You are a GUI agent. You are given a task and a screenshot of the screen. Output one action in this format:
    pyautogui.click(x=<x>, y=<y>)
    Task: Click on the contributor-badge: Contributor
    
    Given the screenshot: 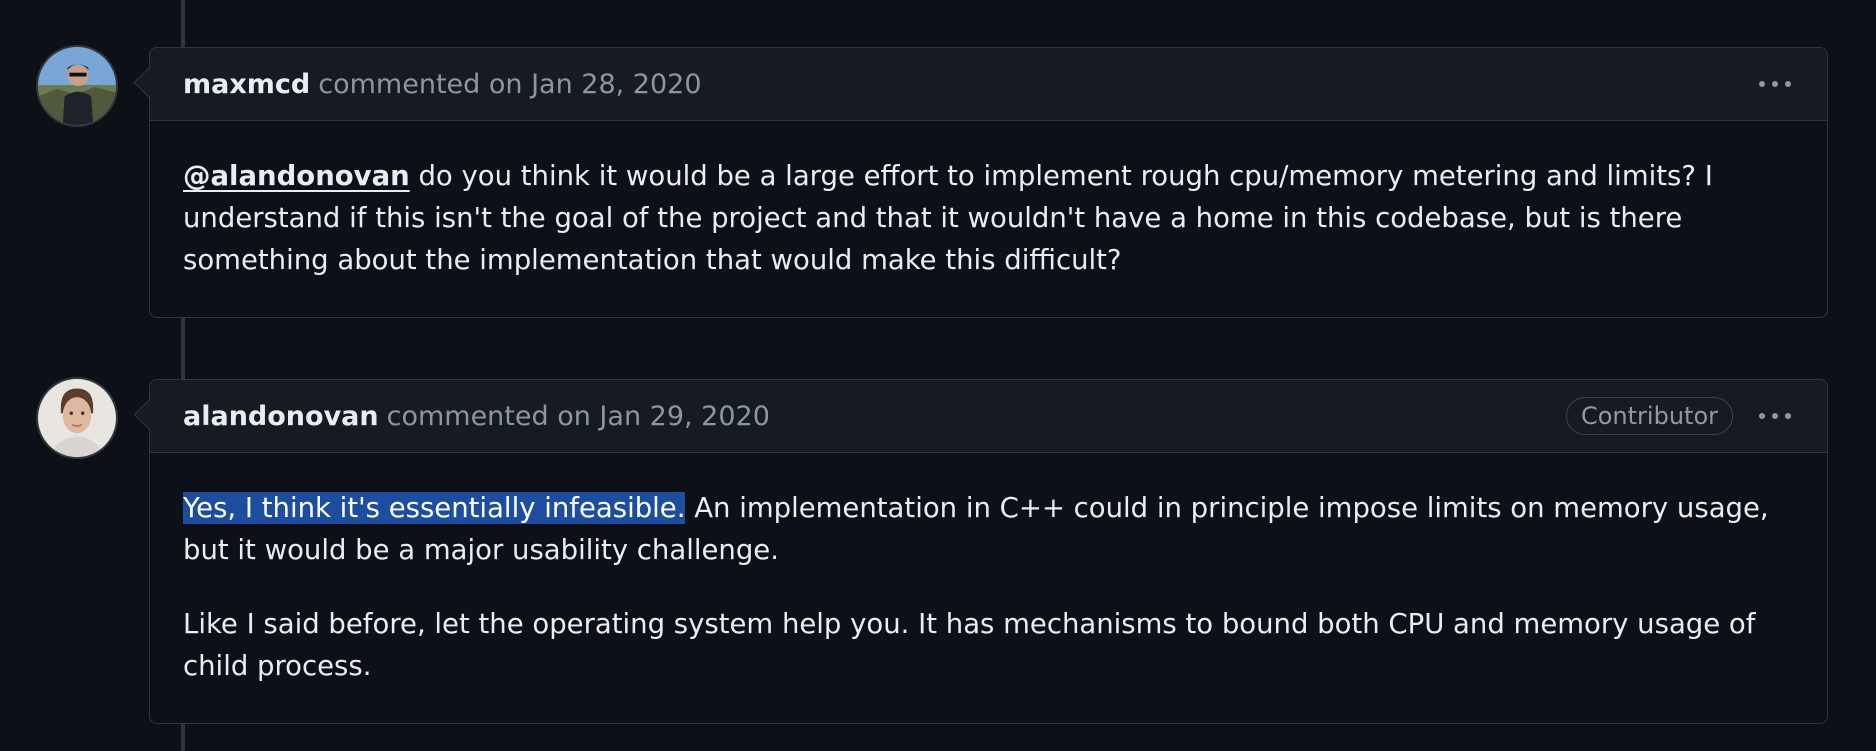 What is the action you would take?
    pyautogui.click(x=1649, y=416)
    